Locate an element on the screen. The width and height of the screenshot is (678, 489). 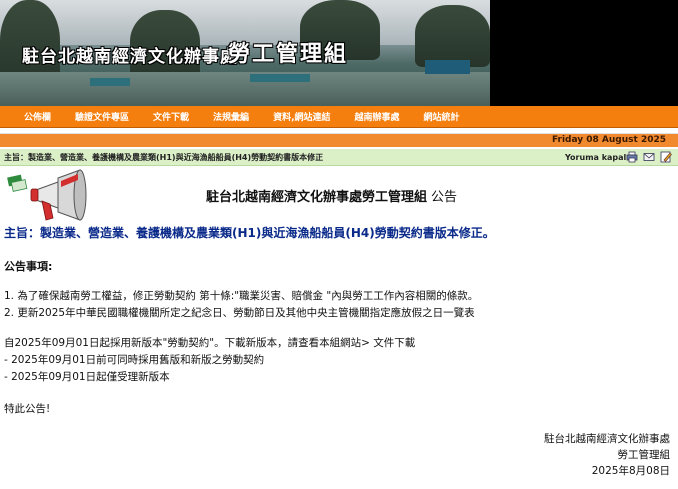
nav-vietnam-office: 越南辦事處 is located at coordinates (376, 116).